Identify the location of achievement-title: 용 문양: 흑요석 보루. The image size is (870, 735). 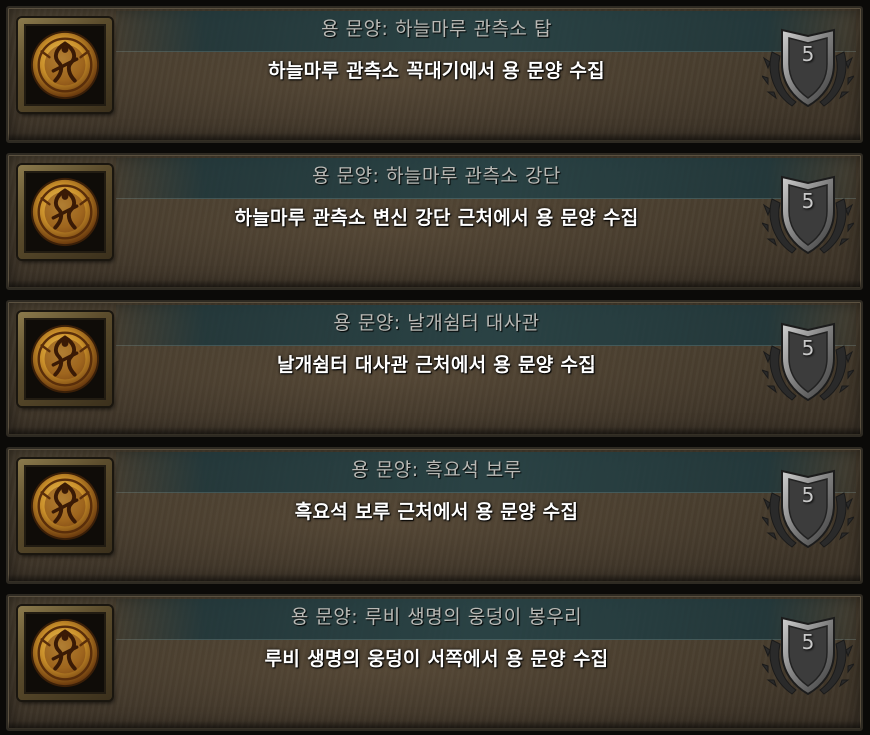
(436, 470).